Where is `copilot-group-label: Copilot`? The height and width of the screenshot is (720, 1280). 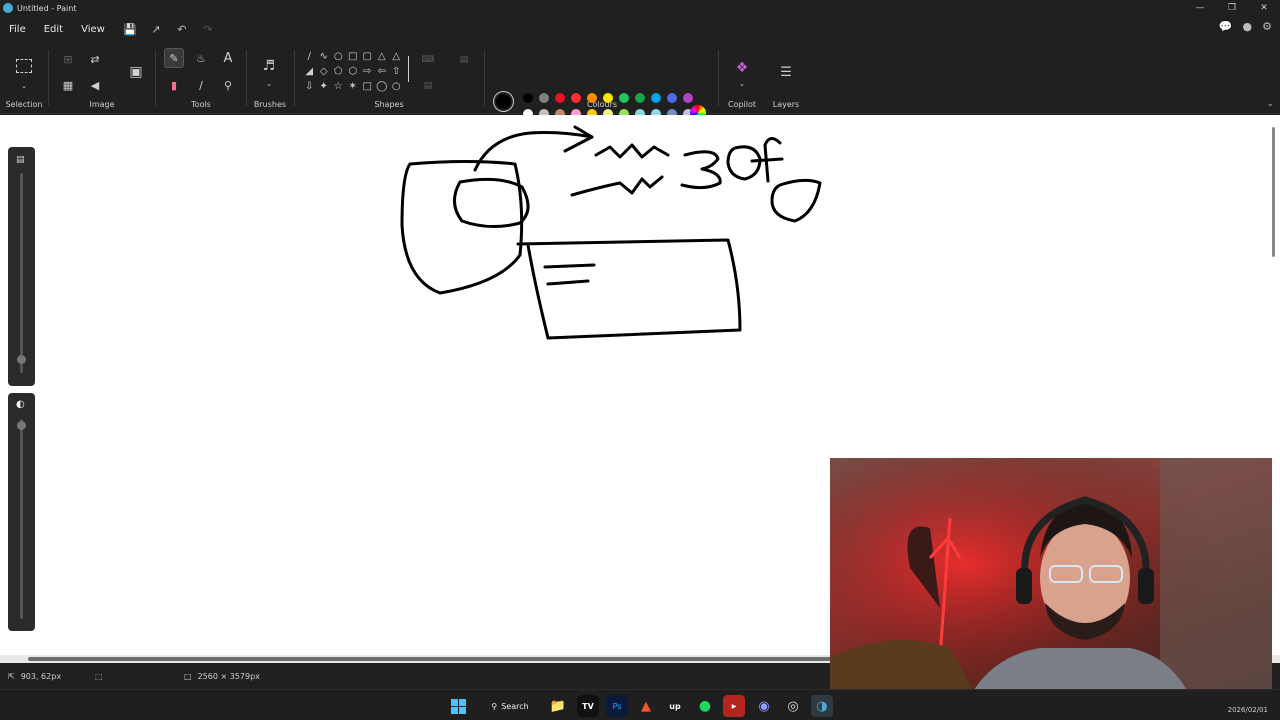 copilot-group-label: Copilot is located at coordinates (742, 104).